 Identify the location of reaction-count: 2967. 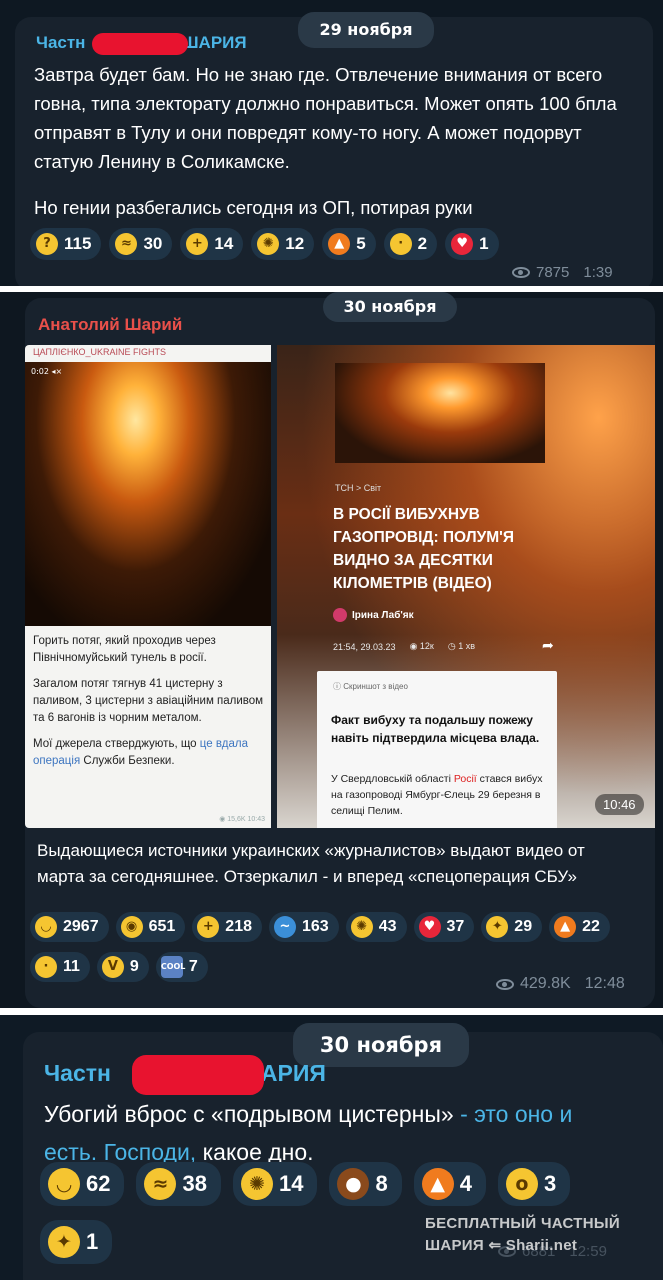
(81, 926).